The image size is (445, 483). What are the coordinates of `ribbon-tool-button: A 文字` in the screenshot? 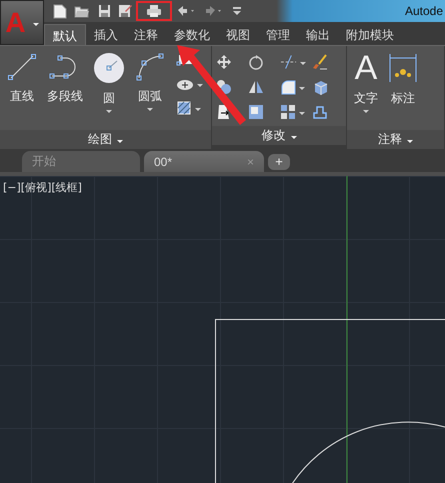 It's located at (366, 88).